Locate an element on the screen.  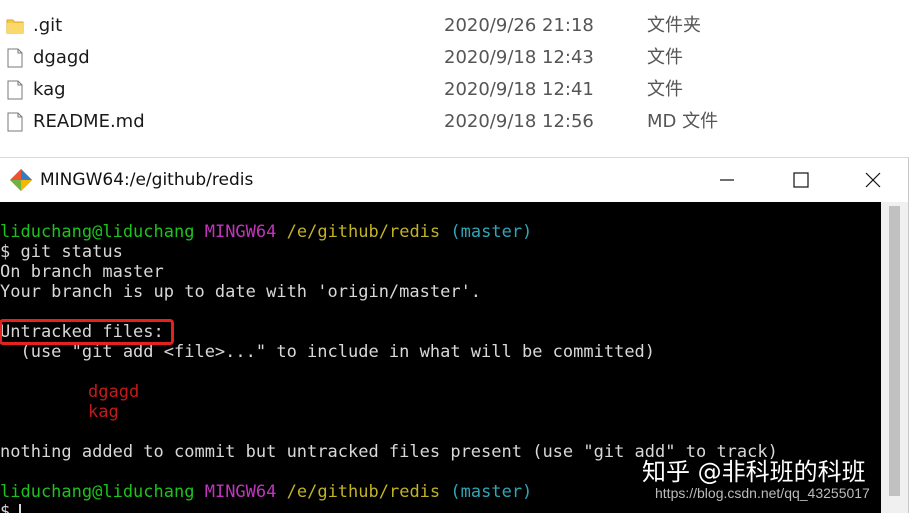
scrollbar is located at coordinates (894, 357).